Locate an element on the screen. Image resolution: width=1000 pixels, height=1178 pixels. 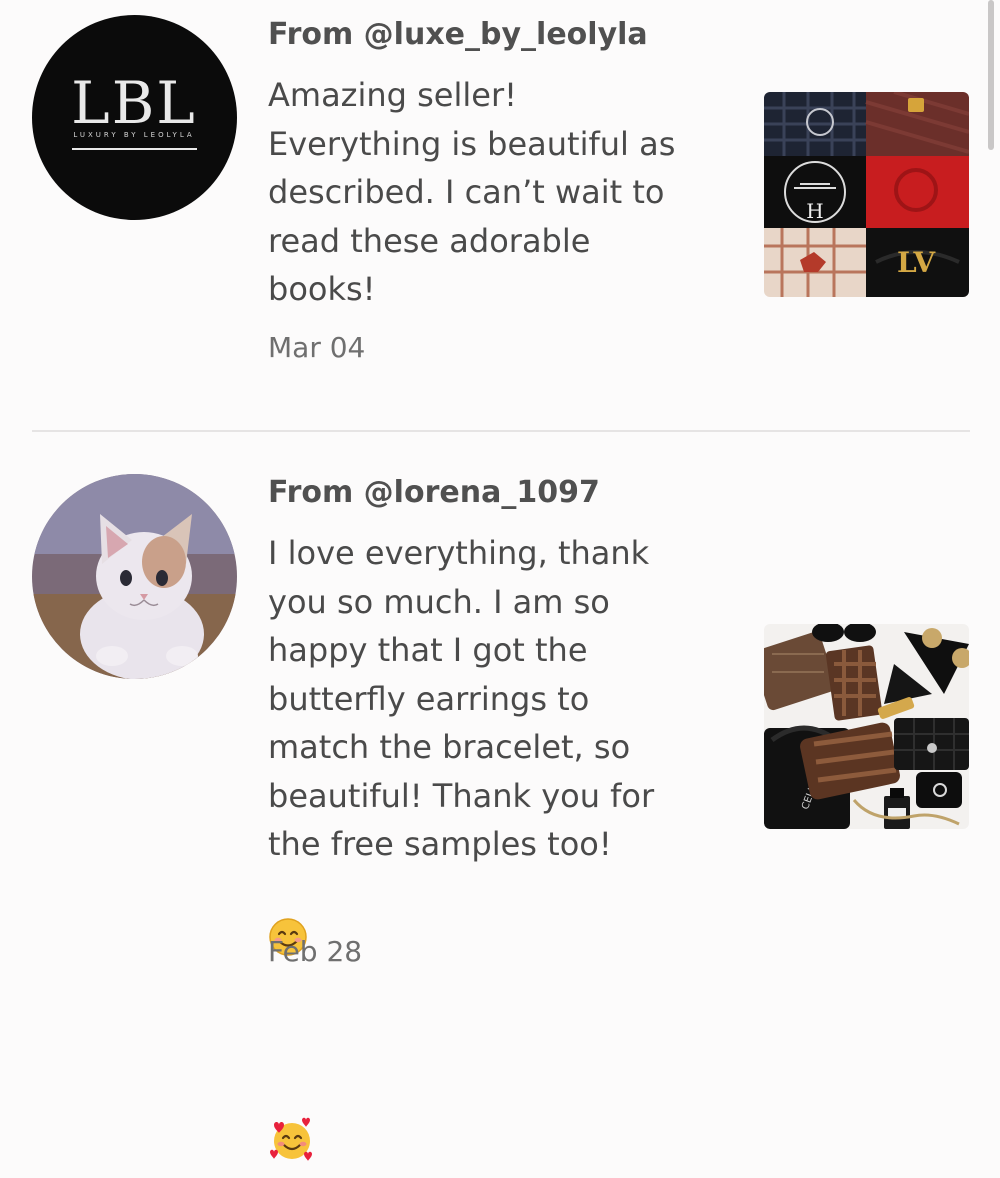
luxury-accessories-icon: CELINE is located at coordinates (866, 726).